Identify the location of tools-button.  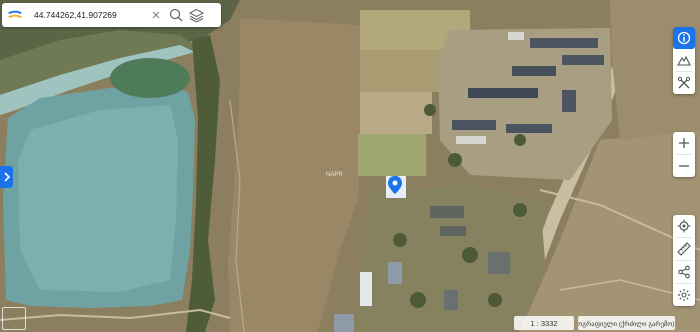
(684, 83).